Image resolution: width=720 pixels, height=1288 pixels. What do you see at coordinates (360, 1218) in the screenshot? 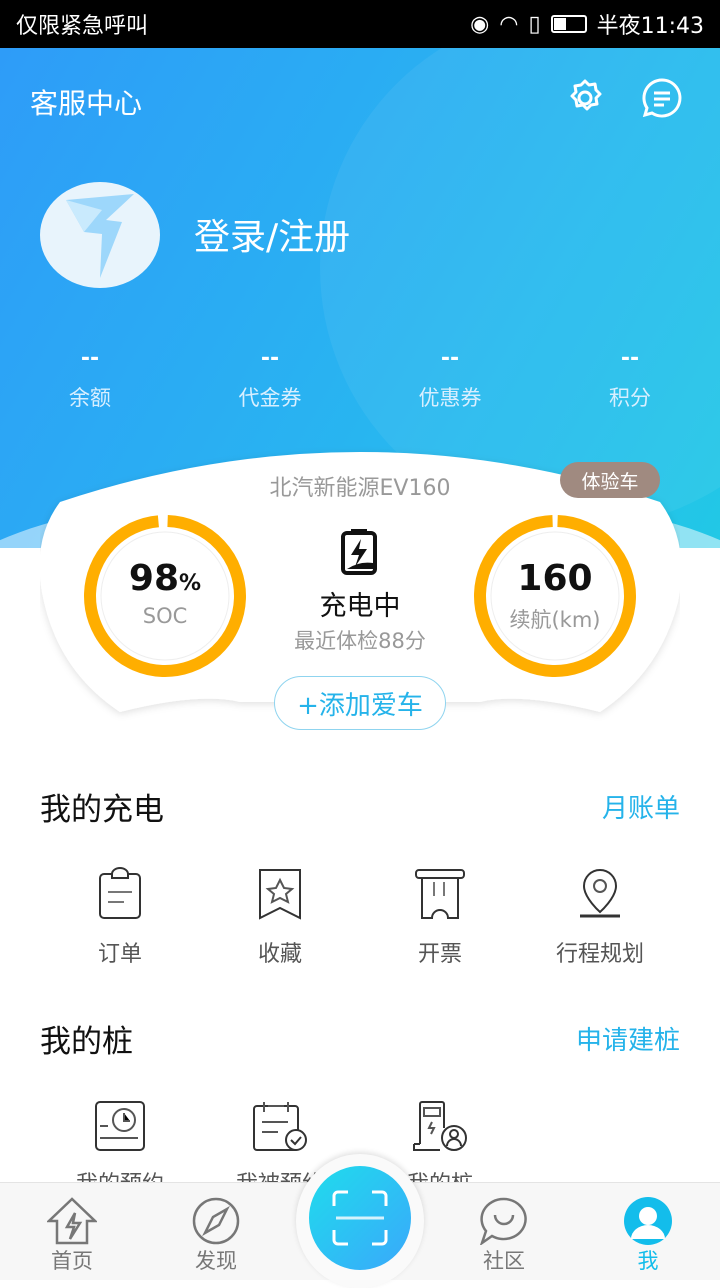
I see `scan-icon` at bounding box center [360, 1218].